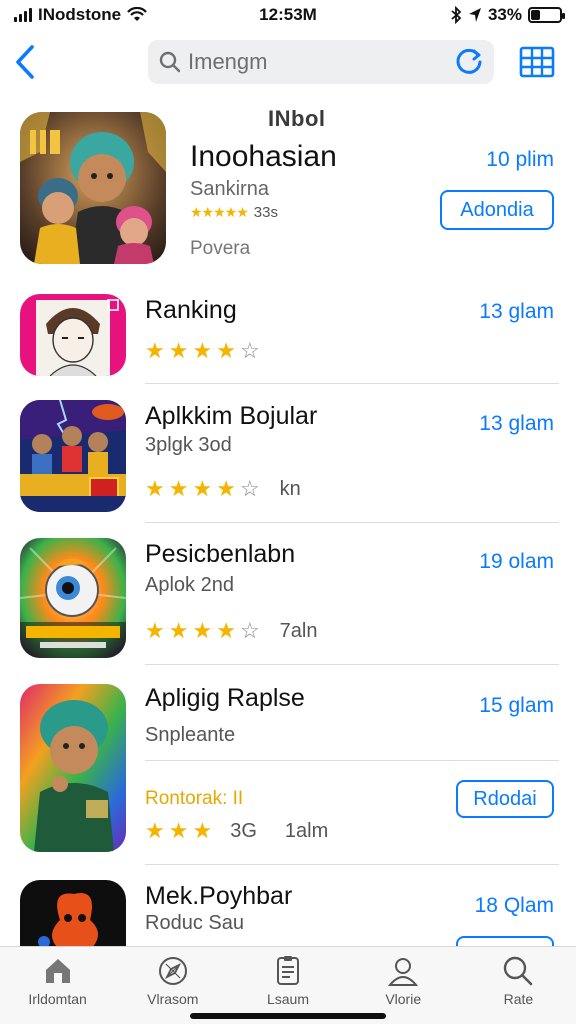 The height and width of the screenshot is (1024, 576). What do you see at coordinates (318, 62) in the screenshot?
I see `search-input` at bounding box center [318, 62].